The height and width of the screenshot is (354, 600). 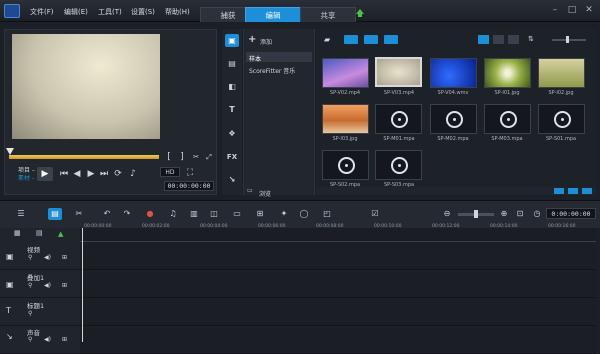 I want to click on clock-icon: ◷, so click(x=537, y=214).